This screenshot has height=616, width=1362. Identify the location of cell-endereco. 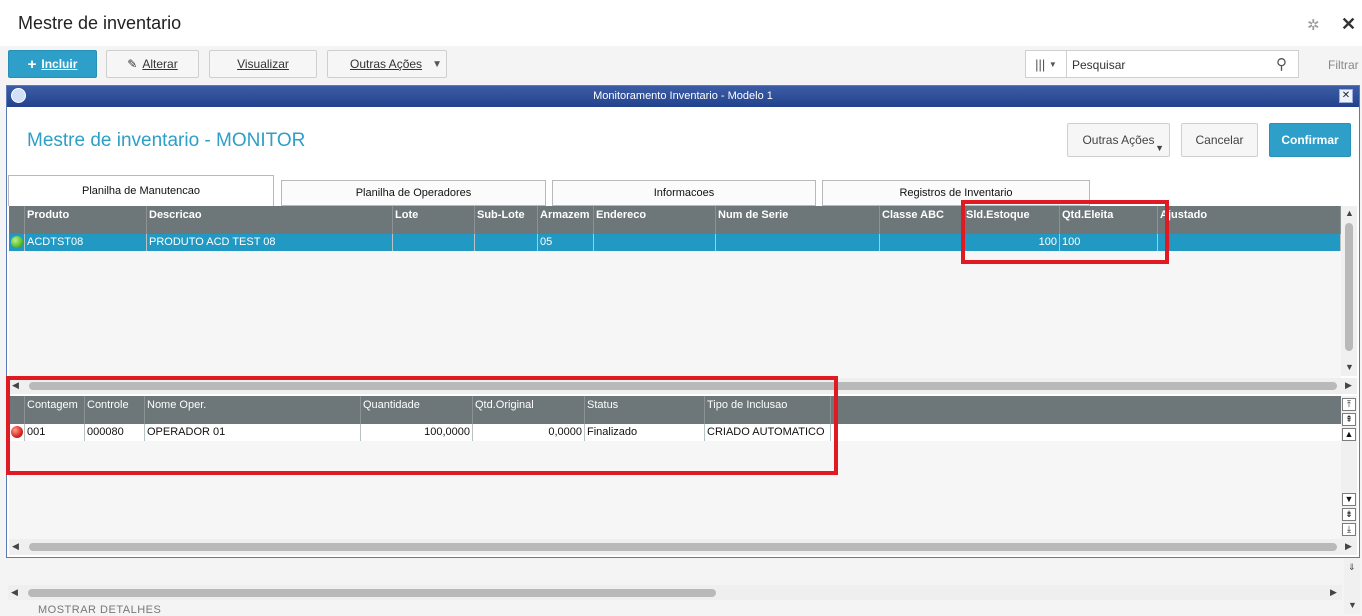
(655, 242).